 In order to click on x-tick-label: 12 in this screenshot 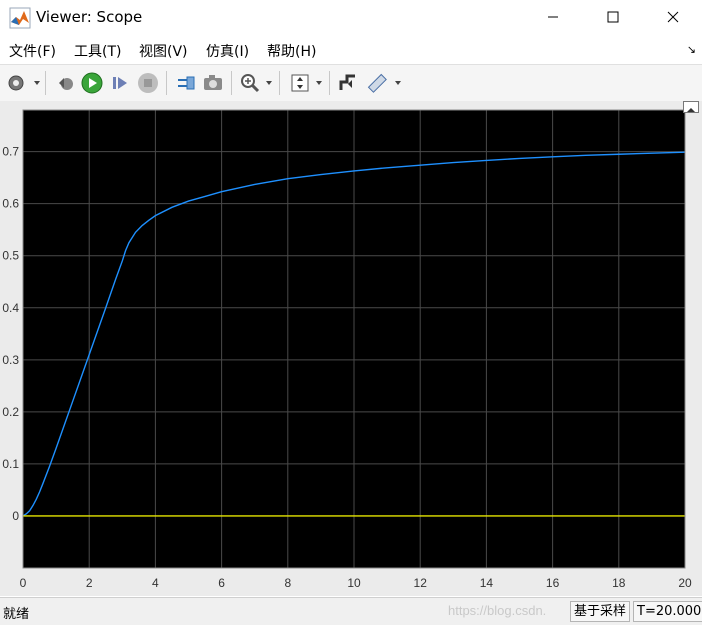, I will do `click(421, 583)`.